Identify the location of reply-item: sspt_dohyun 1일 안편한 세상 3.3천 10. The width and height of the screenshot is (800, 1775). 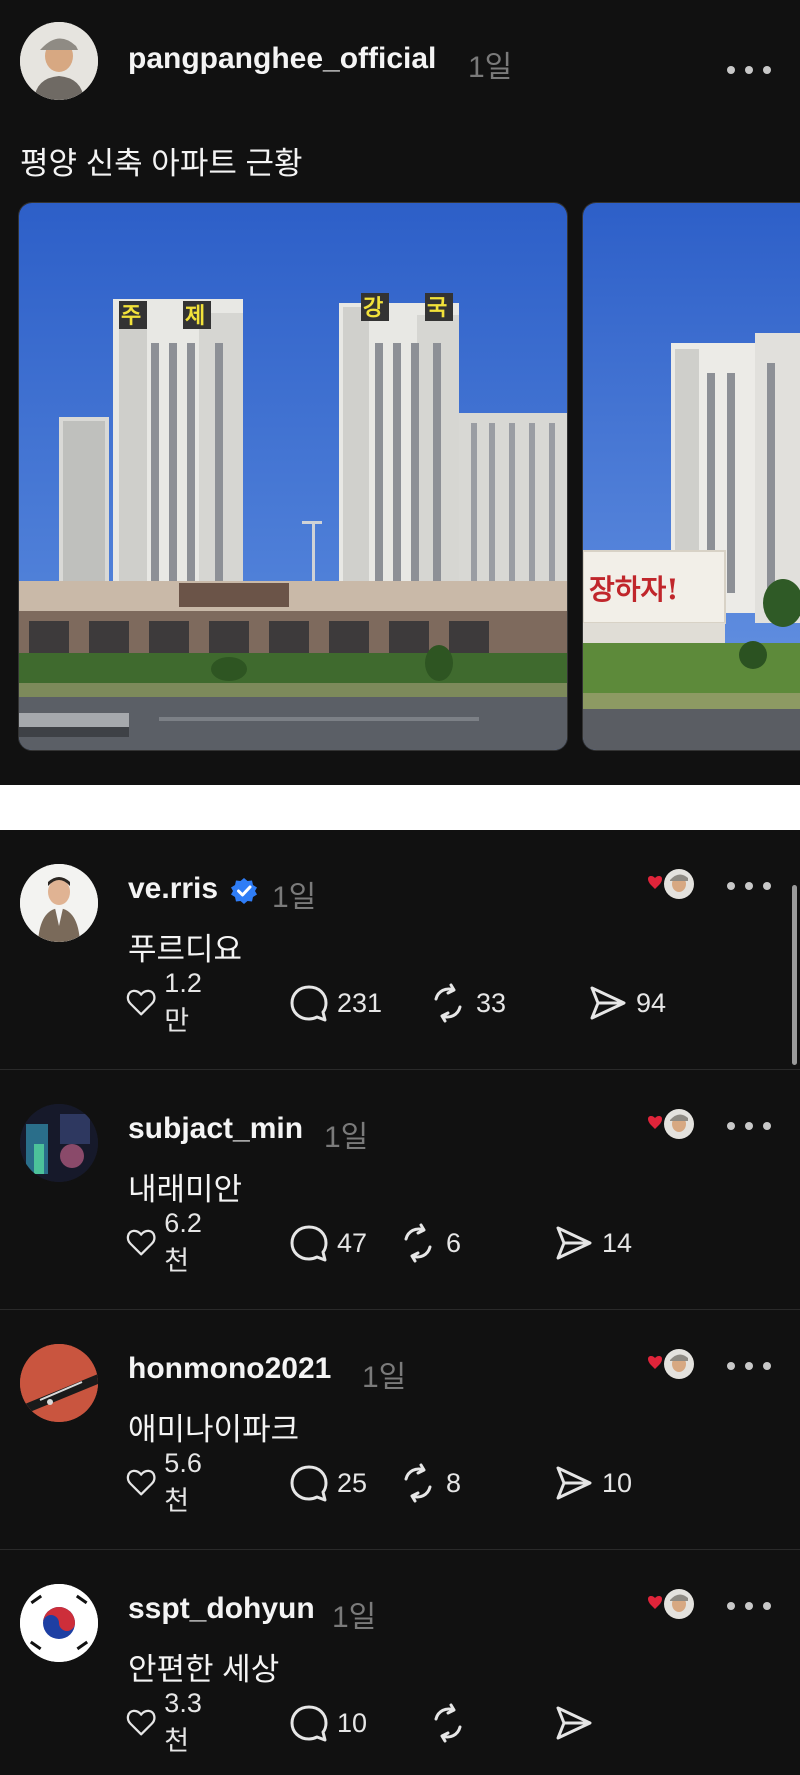
(400, 1662).